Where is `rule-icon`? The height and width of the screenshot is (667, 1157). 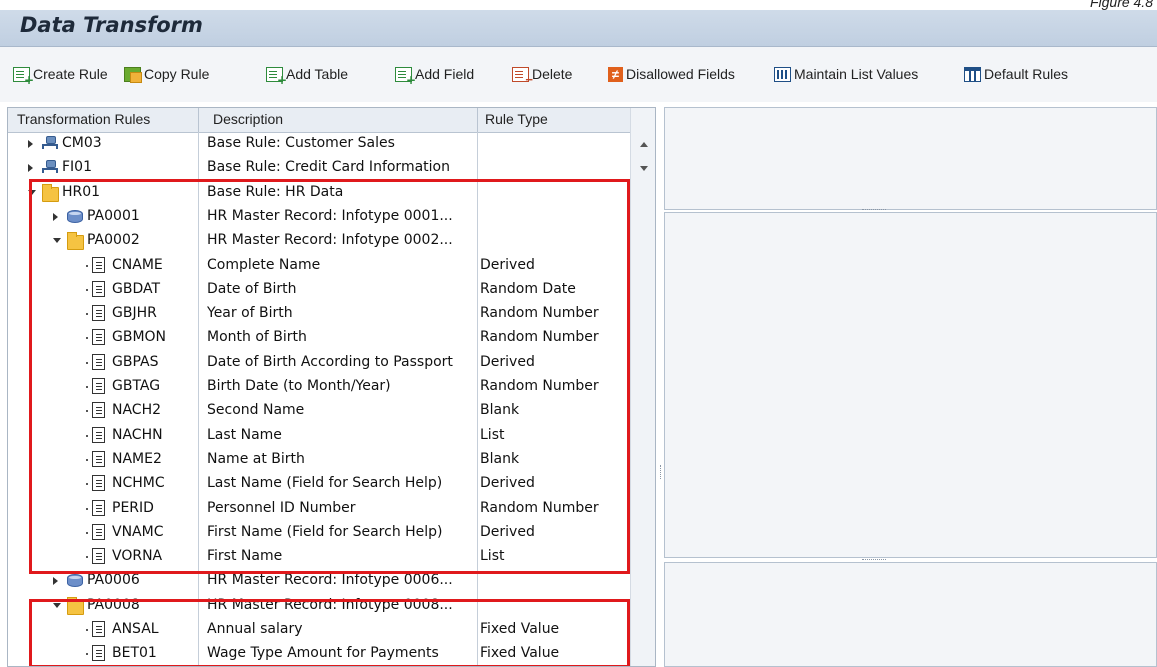 rule-icon is located at coordinates (50, 167).